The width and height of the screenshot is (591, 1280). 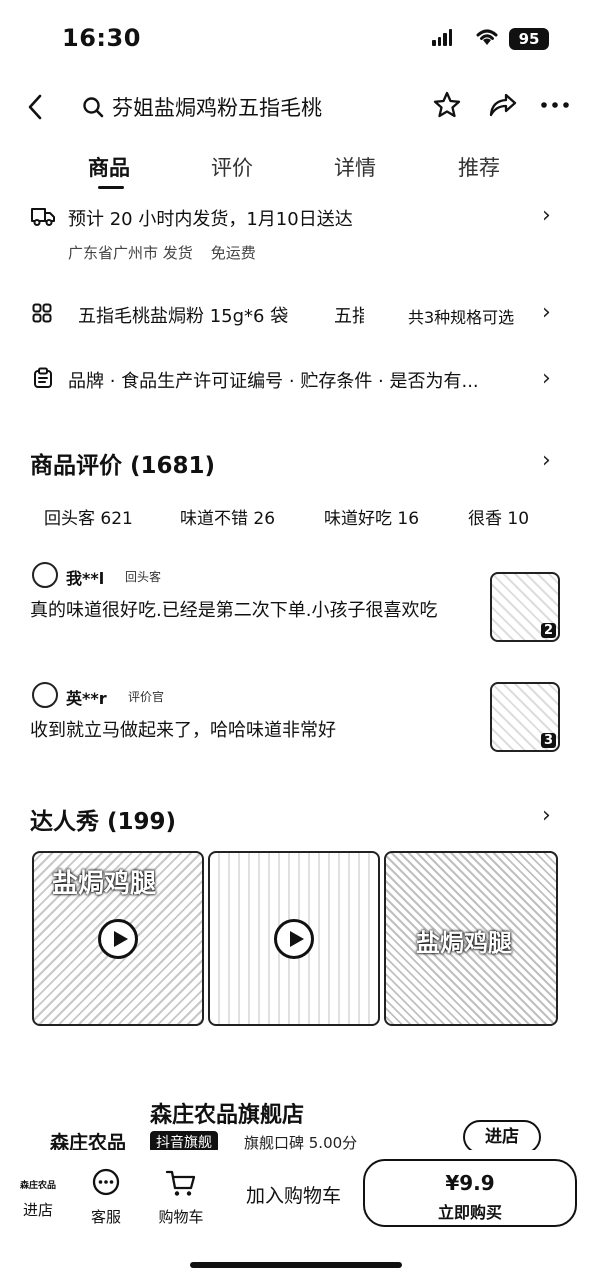 What do you see at coordinates (43, 377) in the screenshot?
I see `clipboard-icon` at bounding box center [43, 377].